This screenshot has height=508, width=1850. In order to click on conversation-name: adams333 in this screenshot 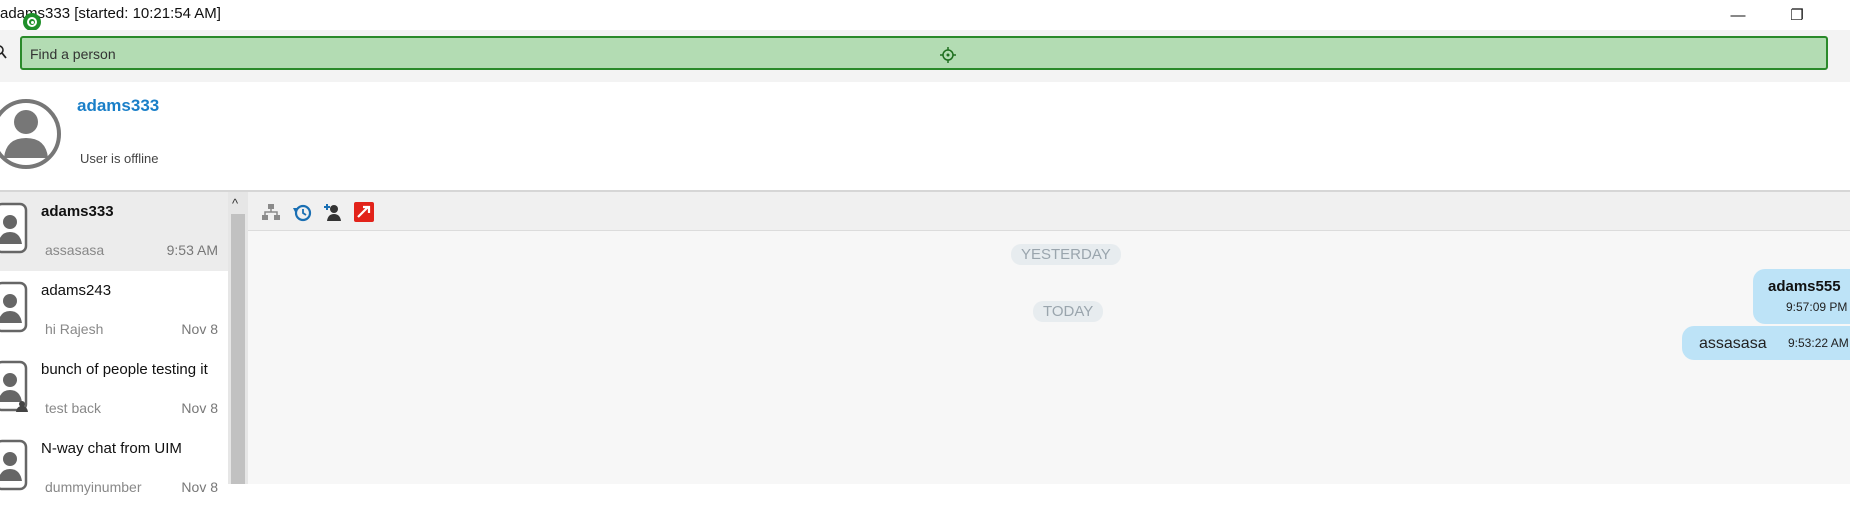, I will do `click(77, 211)`.